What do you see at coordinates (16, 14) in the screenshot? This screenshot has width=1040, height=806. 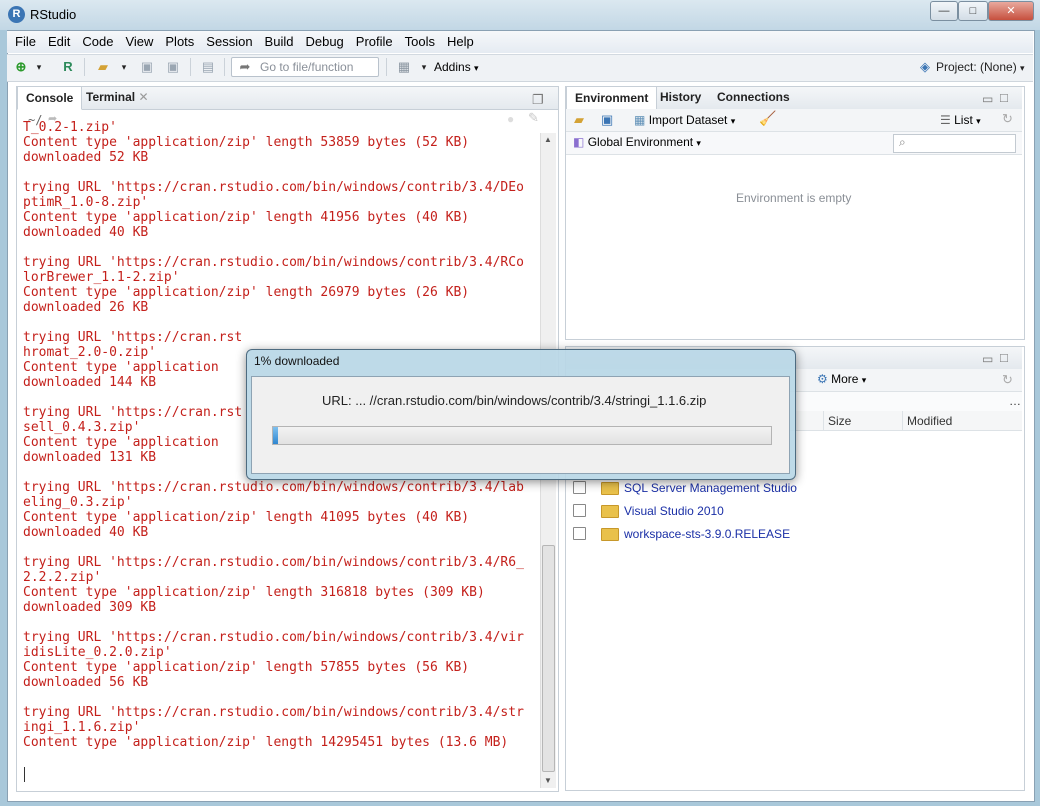 I see `rstudio-logo-icon: R` at bounding box center [16, 14].